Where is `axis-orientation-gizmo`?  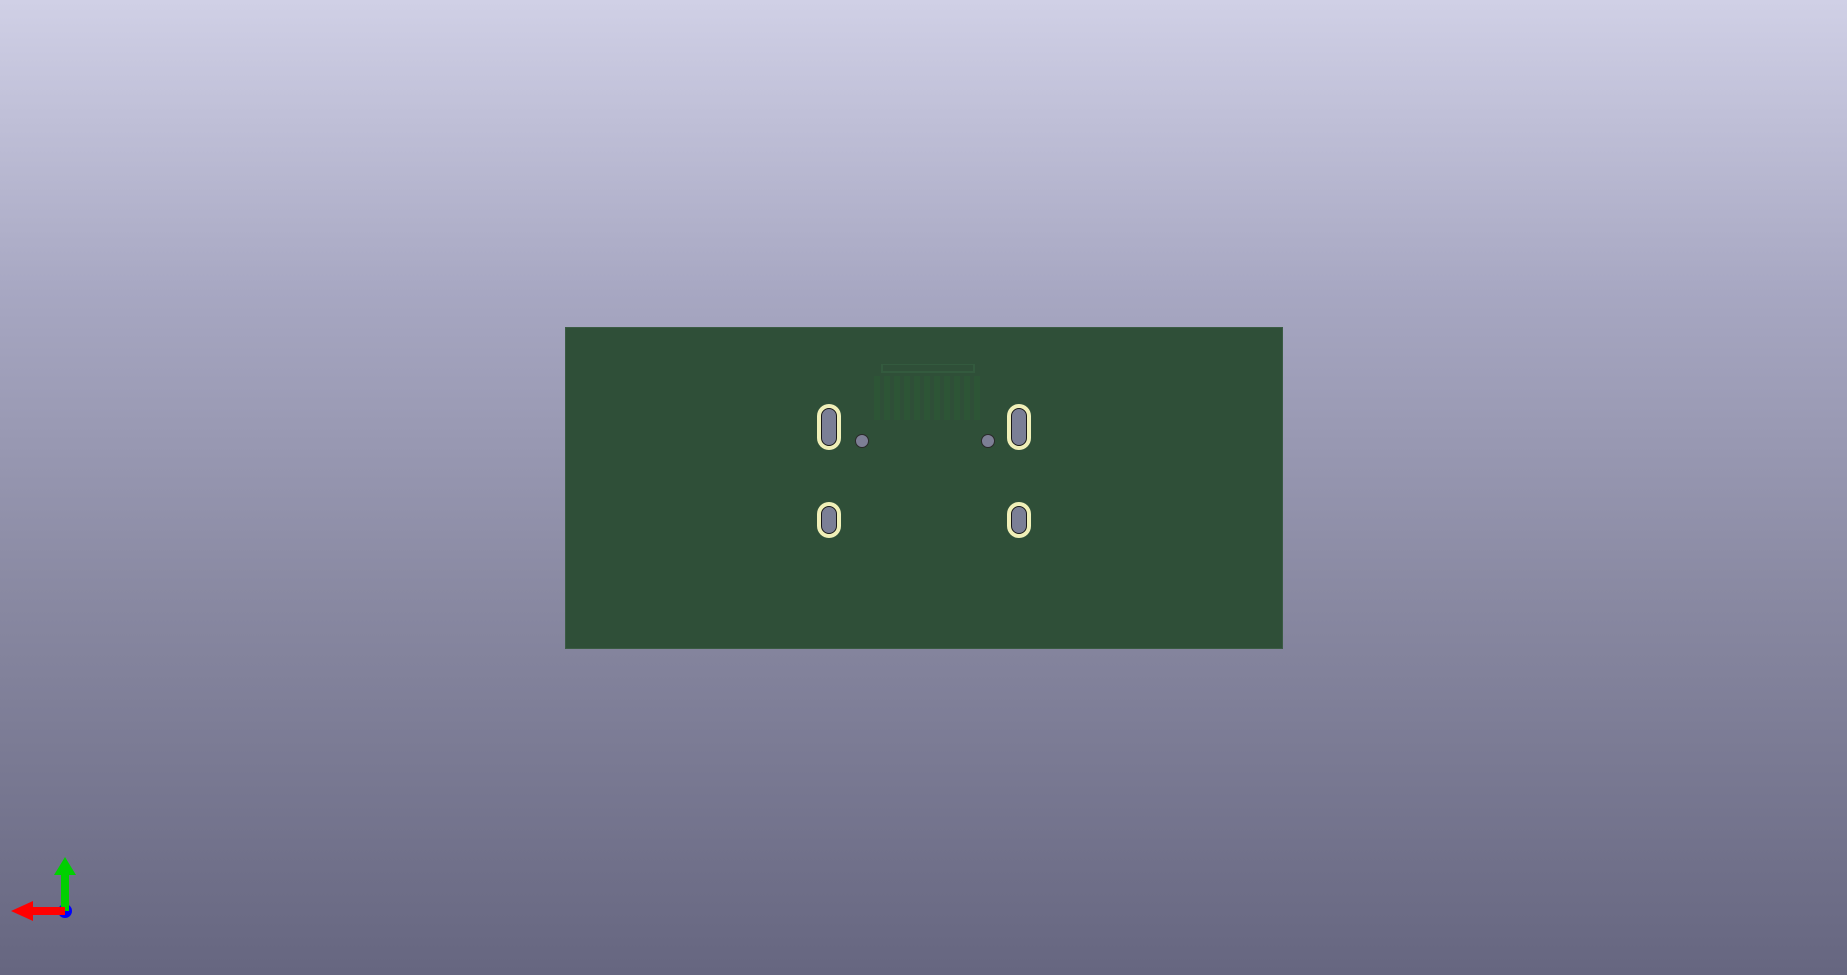 axis-orientation-gizmo is located at coordinates (43, 889).